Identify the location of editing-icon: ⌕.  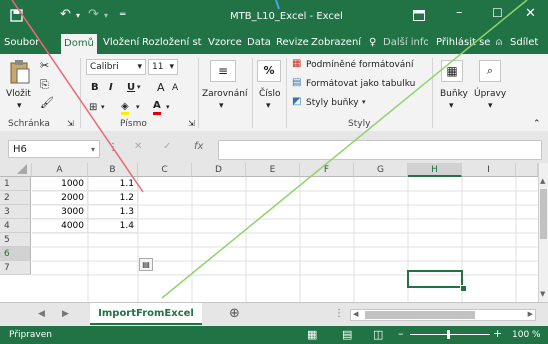
(490, 71).